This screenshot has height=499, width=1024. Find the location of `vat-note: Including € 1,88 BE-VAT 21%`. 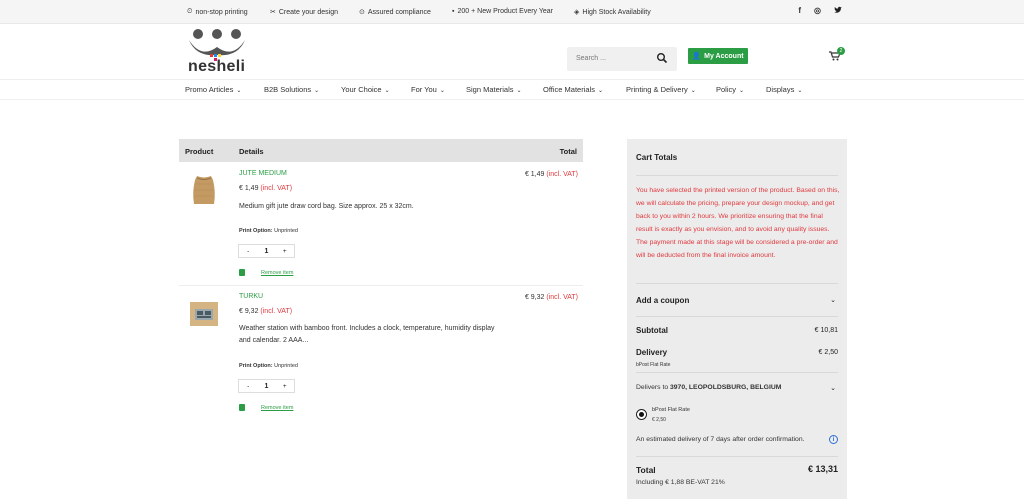

vat-note: Including € 1,88 BE-VAT 21% is located at coordinates (680, 482).